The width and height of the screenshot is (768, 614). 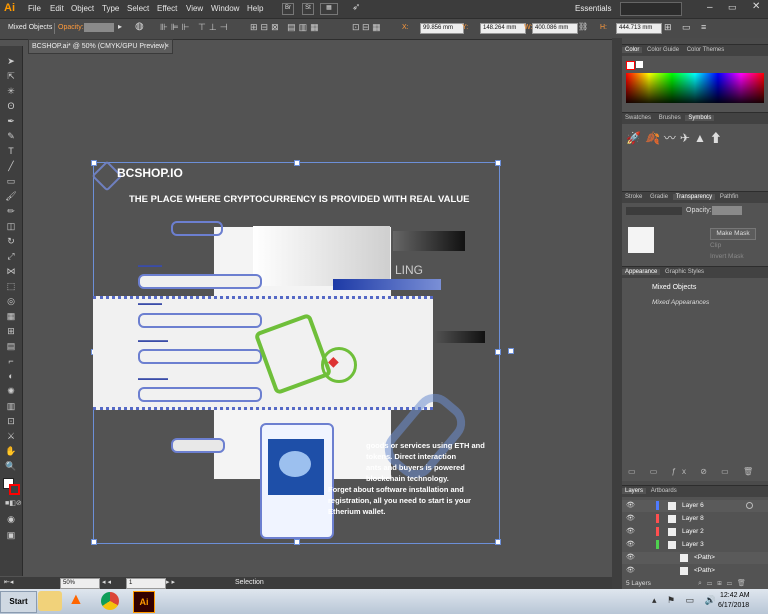 I want to click on minimize-icon: –, so click(x=710, y=7).